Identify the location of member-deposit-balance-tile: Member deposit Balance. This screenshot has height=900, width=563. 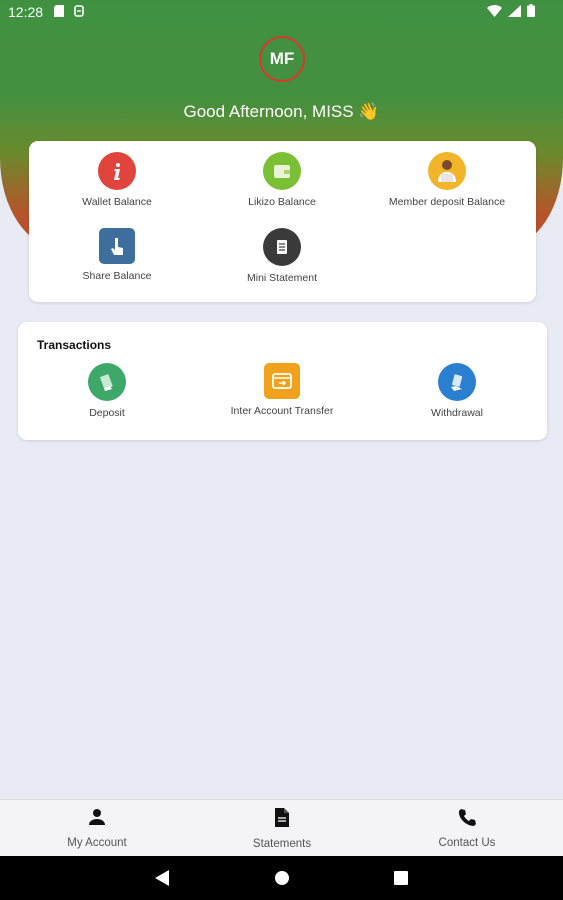
(447, 180).